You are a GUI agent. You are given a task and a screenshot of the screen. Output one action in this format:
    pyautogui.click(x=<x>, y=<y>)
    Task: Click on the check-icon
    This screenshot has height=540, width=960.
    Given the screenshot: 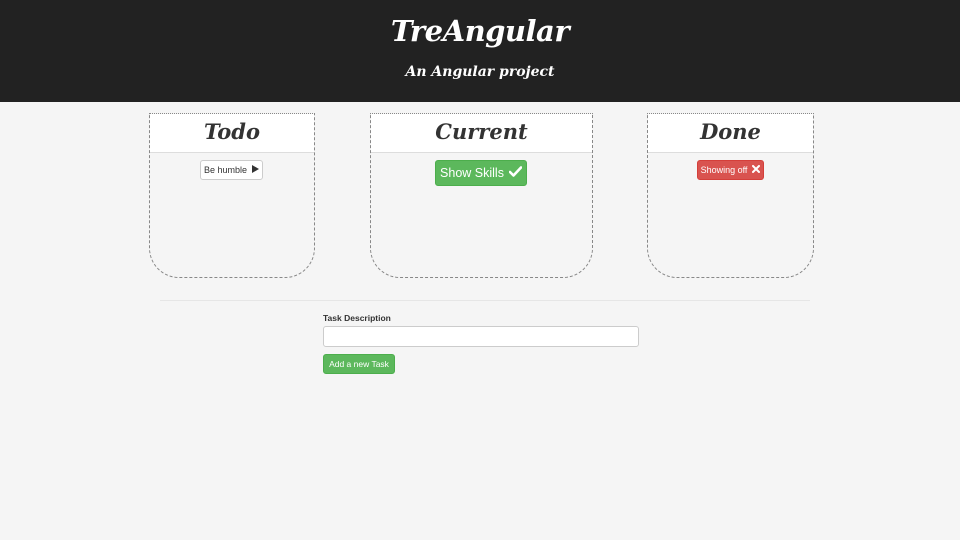 What is the action you would take?
    pyautogui.click(x=515, y=173)
    